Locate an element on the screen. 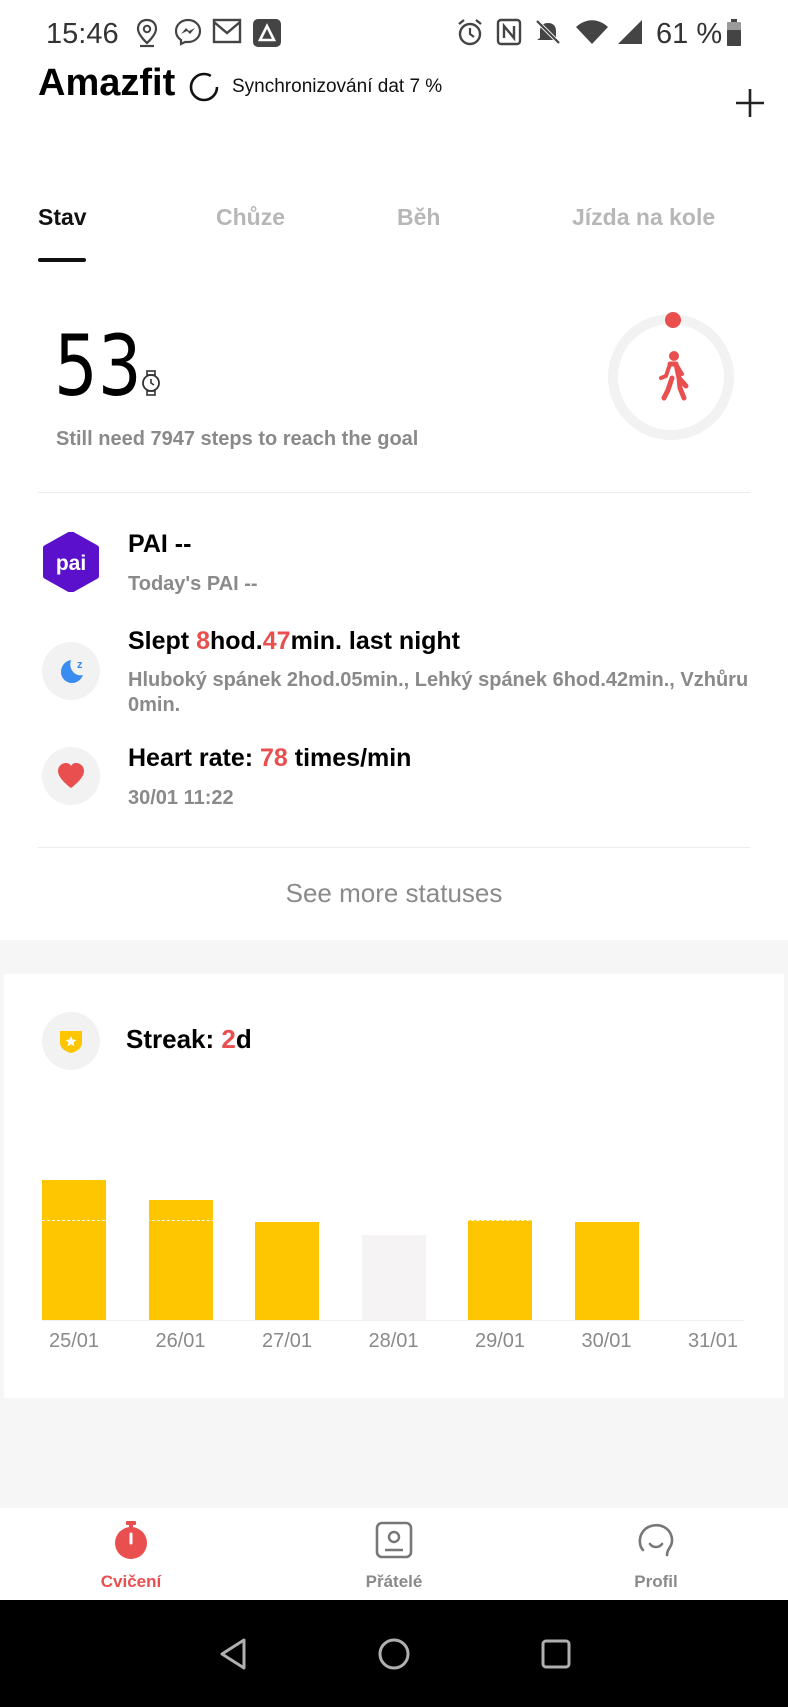 This screenshot has width=788, height=1707. sleep-icon-wrap: z is located at coordinates (71, 671).